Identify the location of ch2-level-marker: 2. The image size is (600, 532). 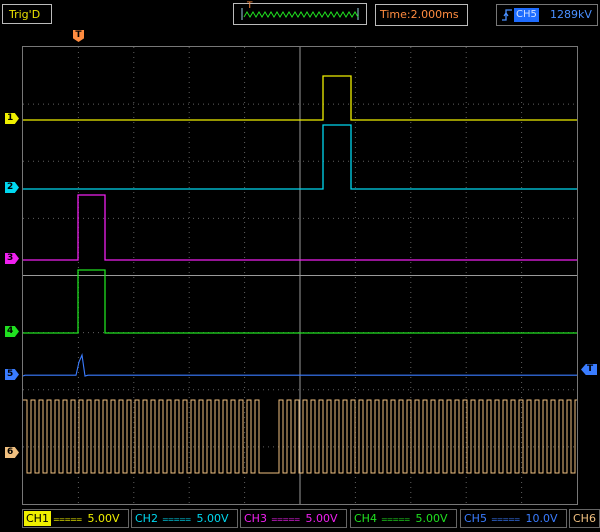
(12, 187).